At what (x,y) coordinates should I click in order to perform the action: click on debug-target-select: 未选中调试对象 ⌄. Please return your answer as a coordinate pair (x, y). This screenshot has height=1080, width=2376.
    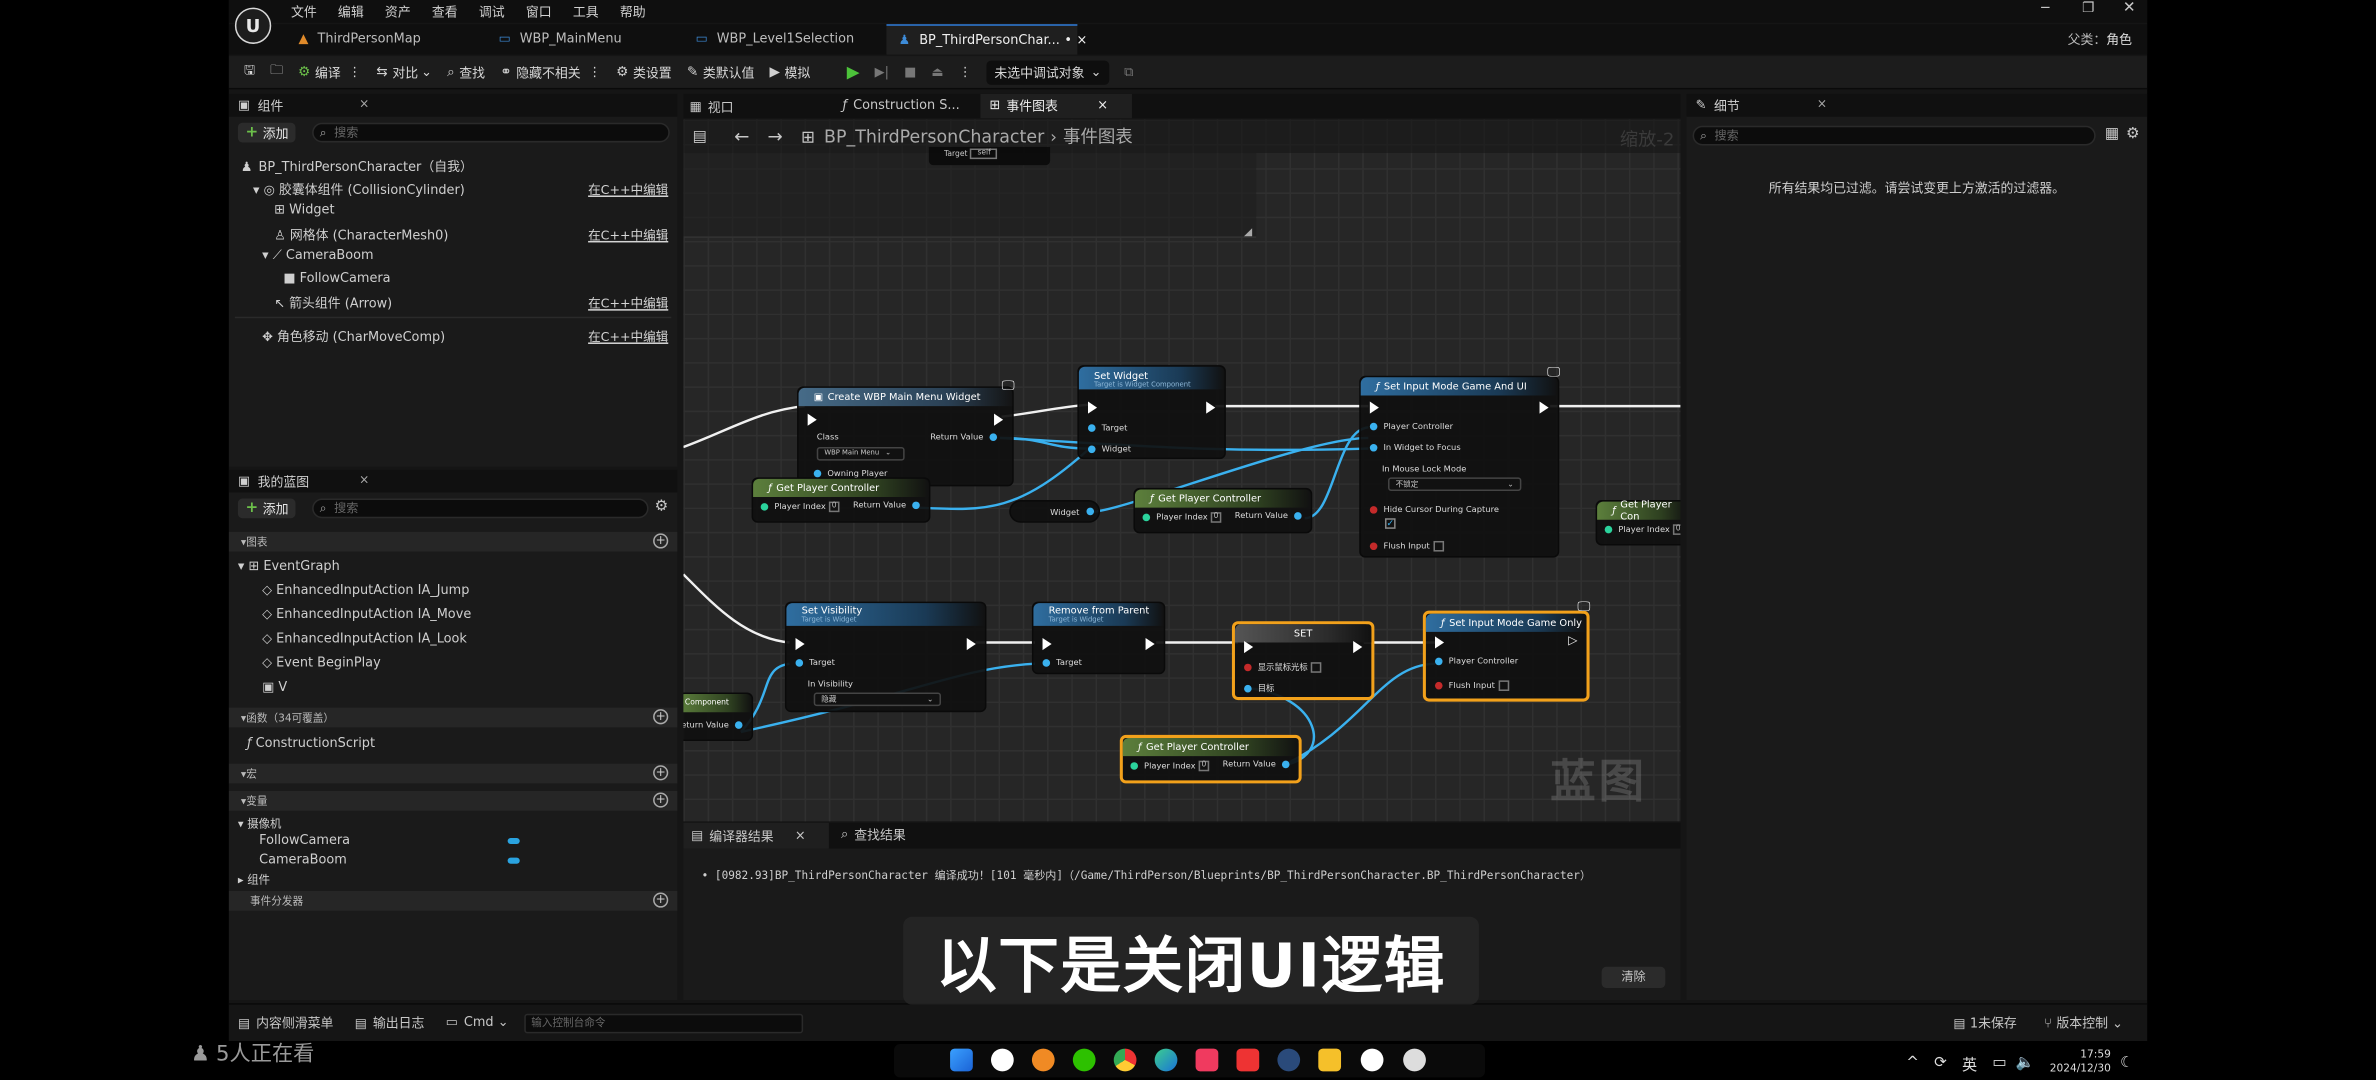
    Looking at the image, I should click on (1047, 72).